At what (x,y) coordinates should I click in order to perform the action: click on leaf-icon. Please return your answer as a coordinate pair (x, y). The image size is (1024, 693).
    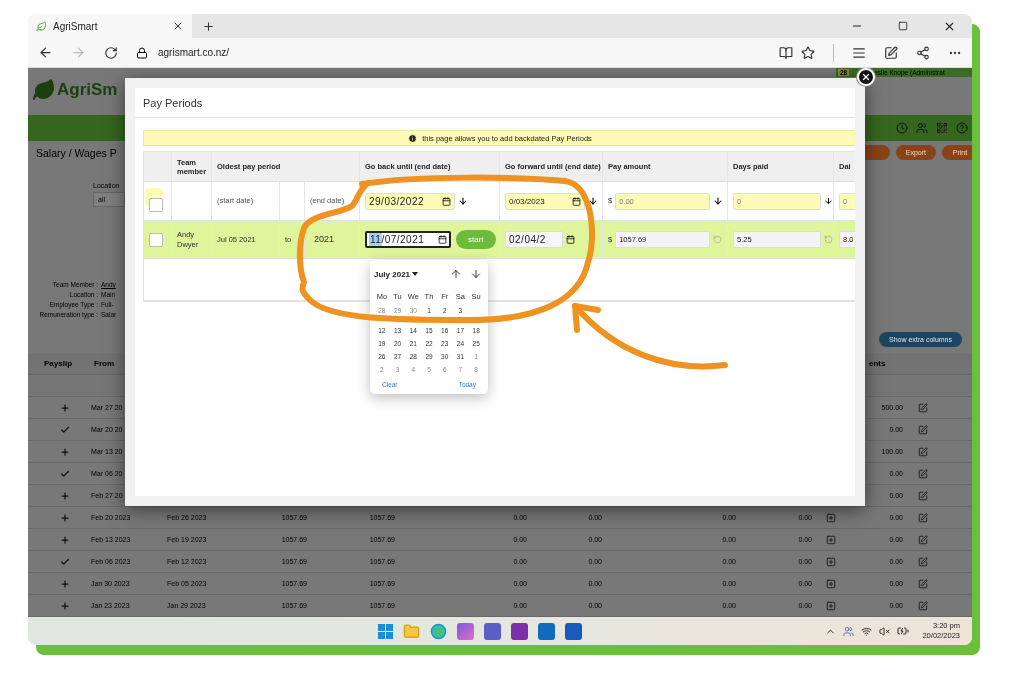
    Looking at the image, I should click on (41, 26).